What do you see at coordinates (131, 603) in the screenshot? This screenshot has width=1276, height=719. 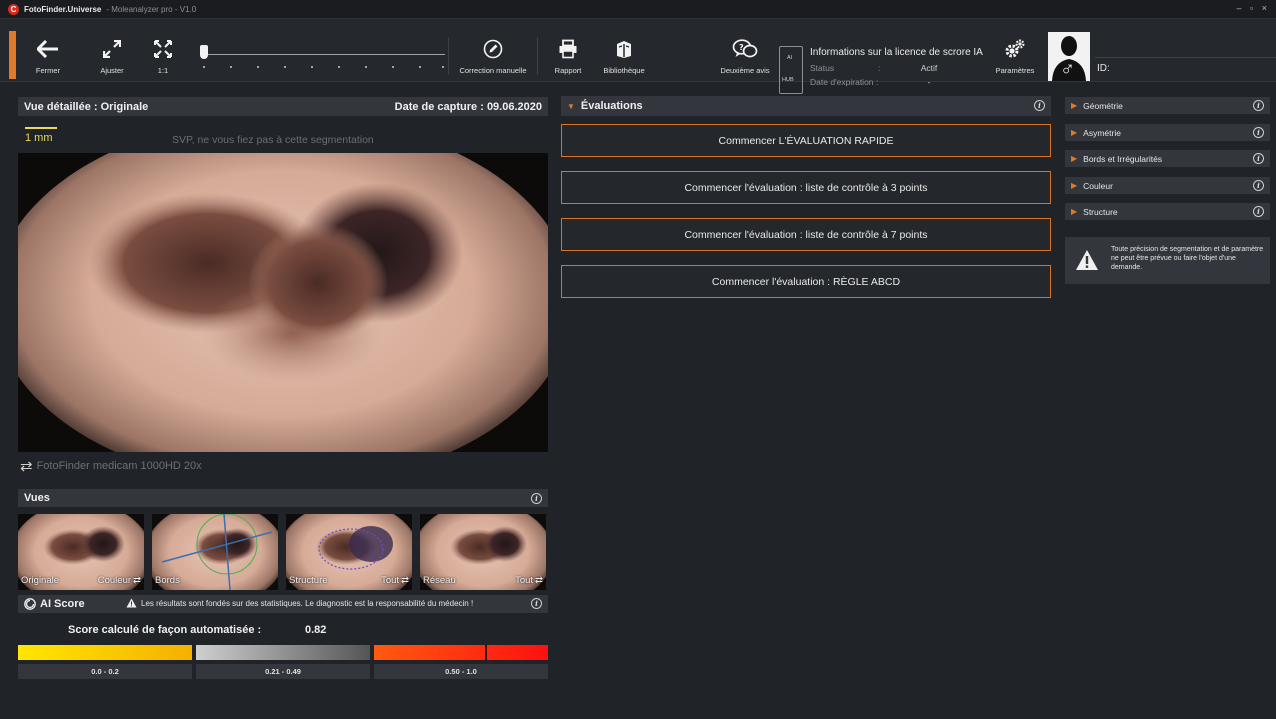 I see `warning-icon` at bounding box center [131, 603].